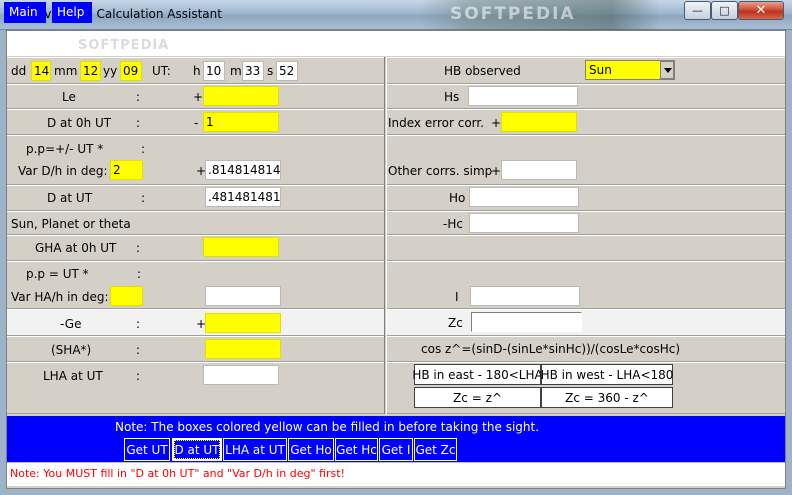 The image size is (792, 495). What do you see at coordinates (25, 12) in the screenshot?
I see `menu-main: Main` at bounding box center [25, 12].